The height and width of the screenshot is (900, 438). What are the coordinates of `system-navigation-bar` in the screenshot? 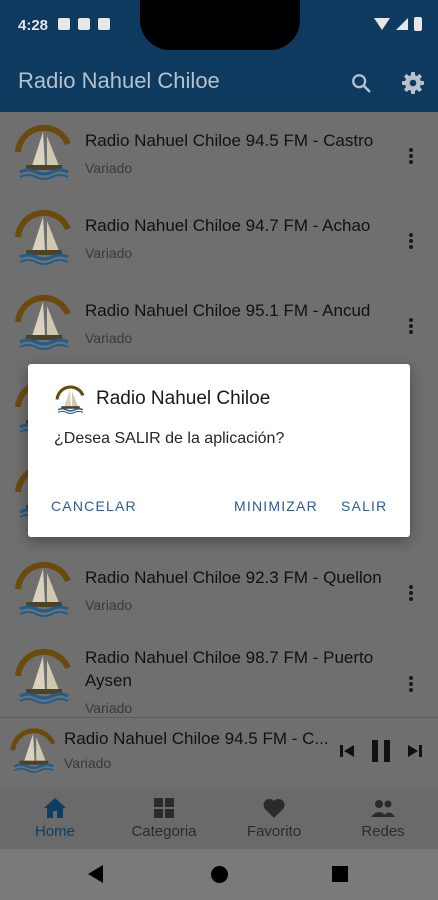 It's located at (219, 874).